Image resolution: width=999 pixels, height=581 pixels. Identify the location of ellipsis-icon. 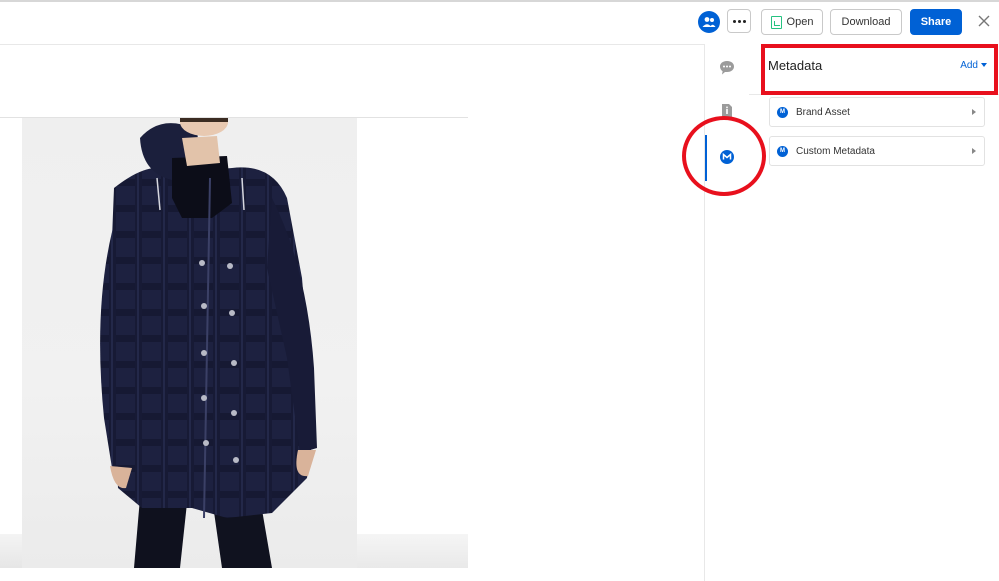
(739, 21).